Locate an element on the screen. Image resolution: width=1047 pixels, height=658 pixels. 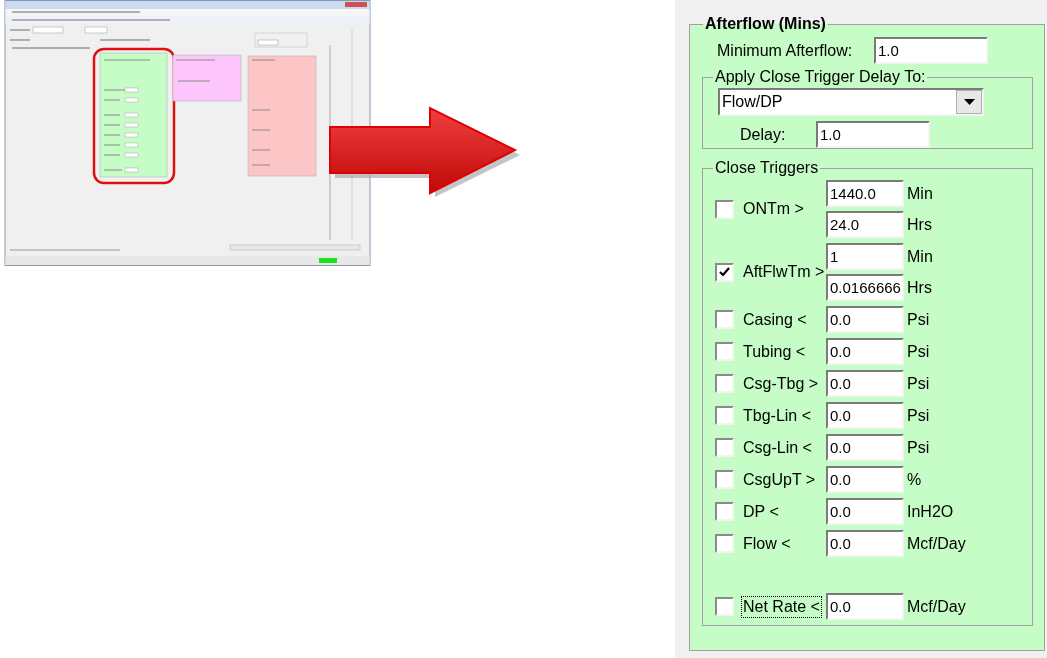
group-title: Apply Close Trigger Delay To: is located at coordinates (820, 77).